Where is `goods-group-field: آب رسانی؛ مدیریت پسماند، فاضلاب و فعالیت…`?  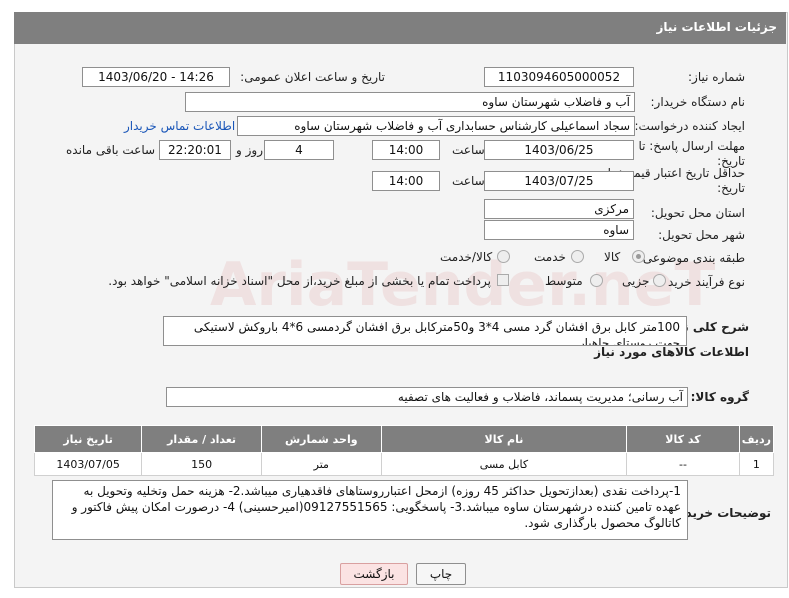 goods-group-field: آب رسانی؛ مدیریت پسماند، فاضلاب و فعالیت… is located at coordinates (427, 397).